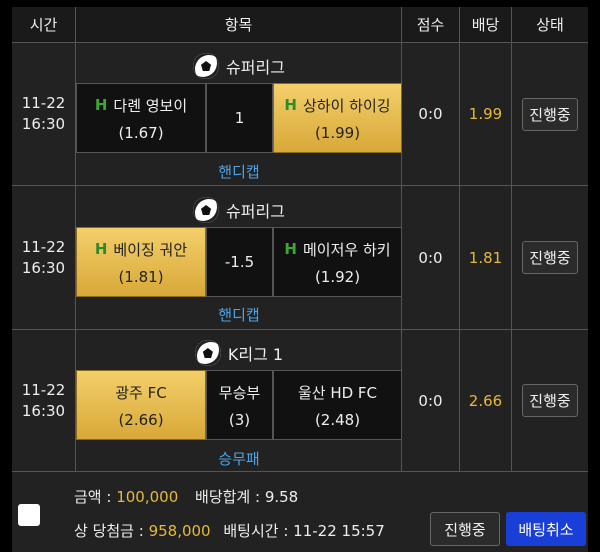 The width and height of the screenshot is (600, 552). Describe the element at coordinates (141, 392) in the screenshot. I see `team-name: 광주 FC` at that location.